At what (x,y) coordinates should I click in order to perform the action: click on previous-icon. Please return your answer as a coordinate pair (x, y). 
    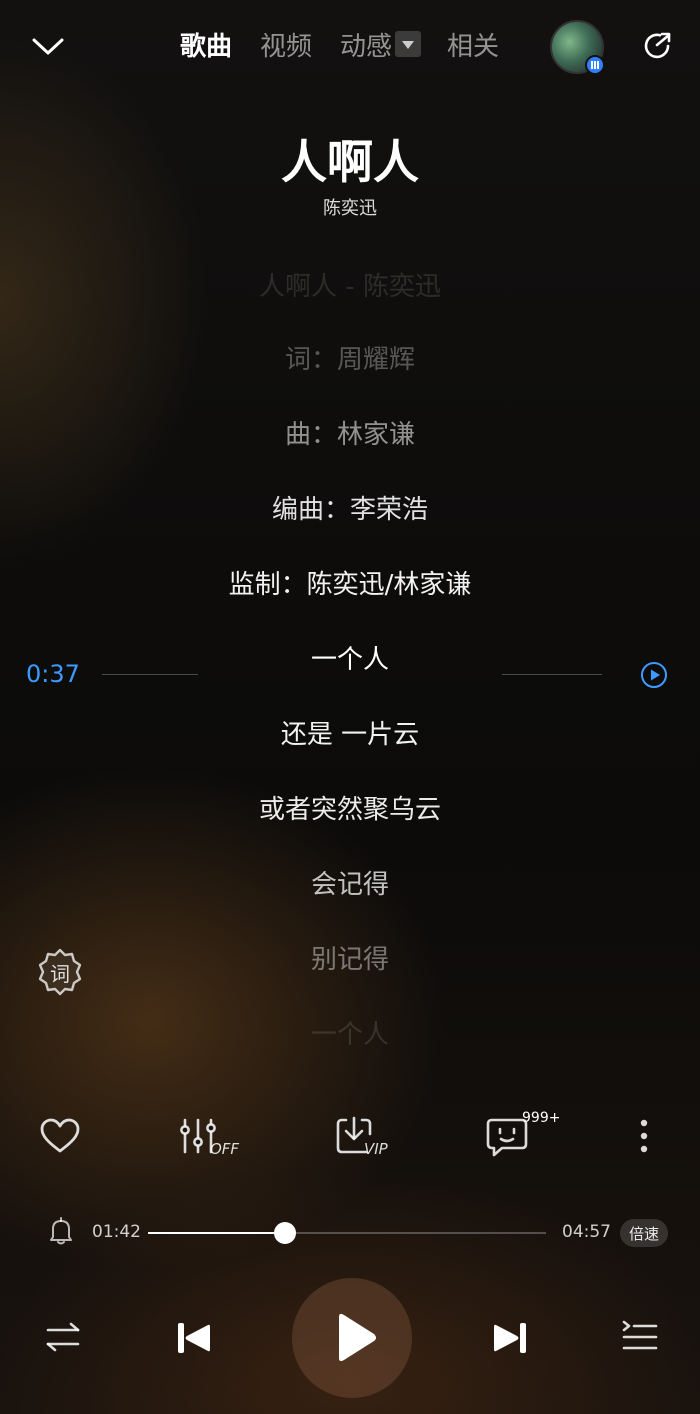
    Looking at the image, I should click on (194, 1338).